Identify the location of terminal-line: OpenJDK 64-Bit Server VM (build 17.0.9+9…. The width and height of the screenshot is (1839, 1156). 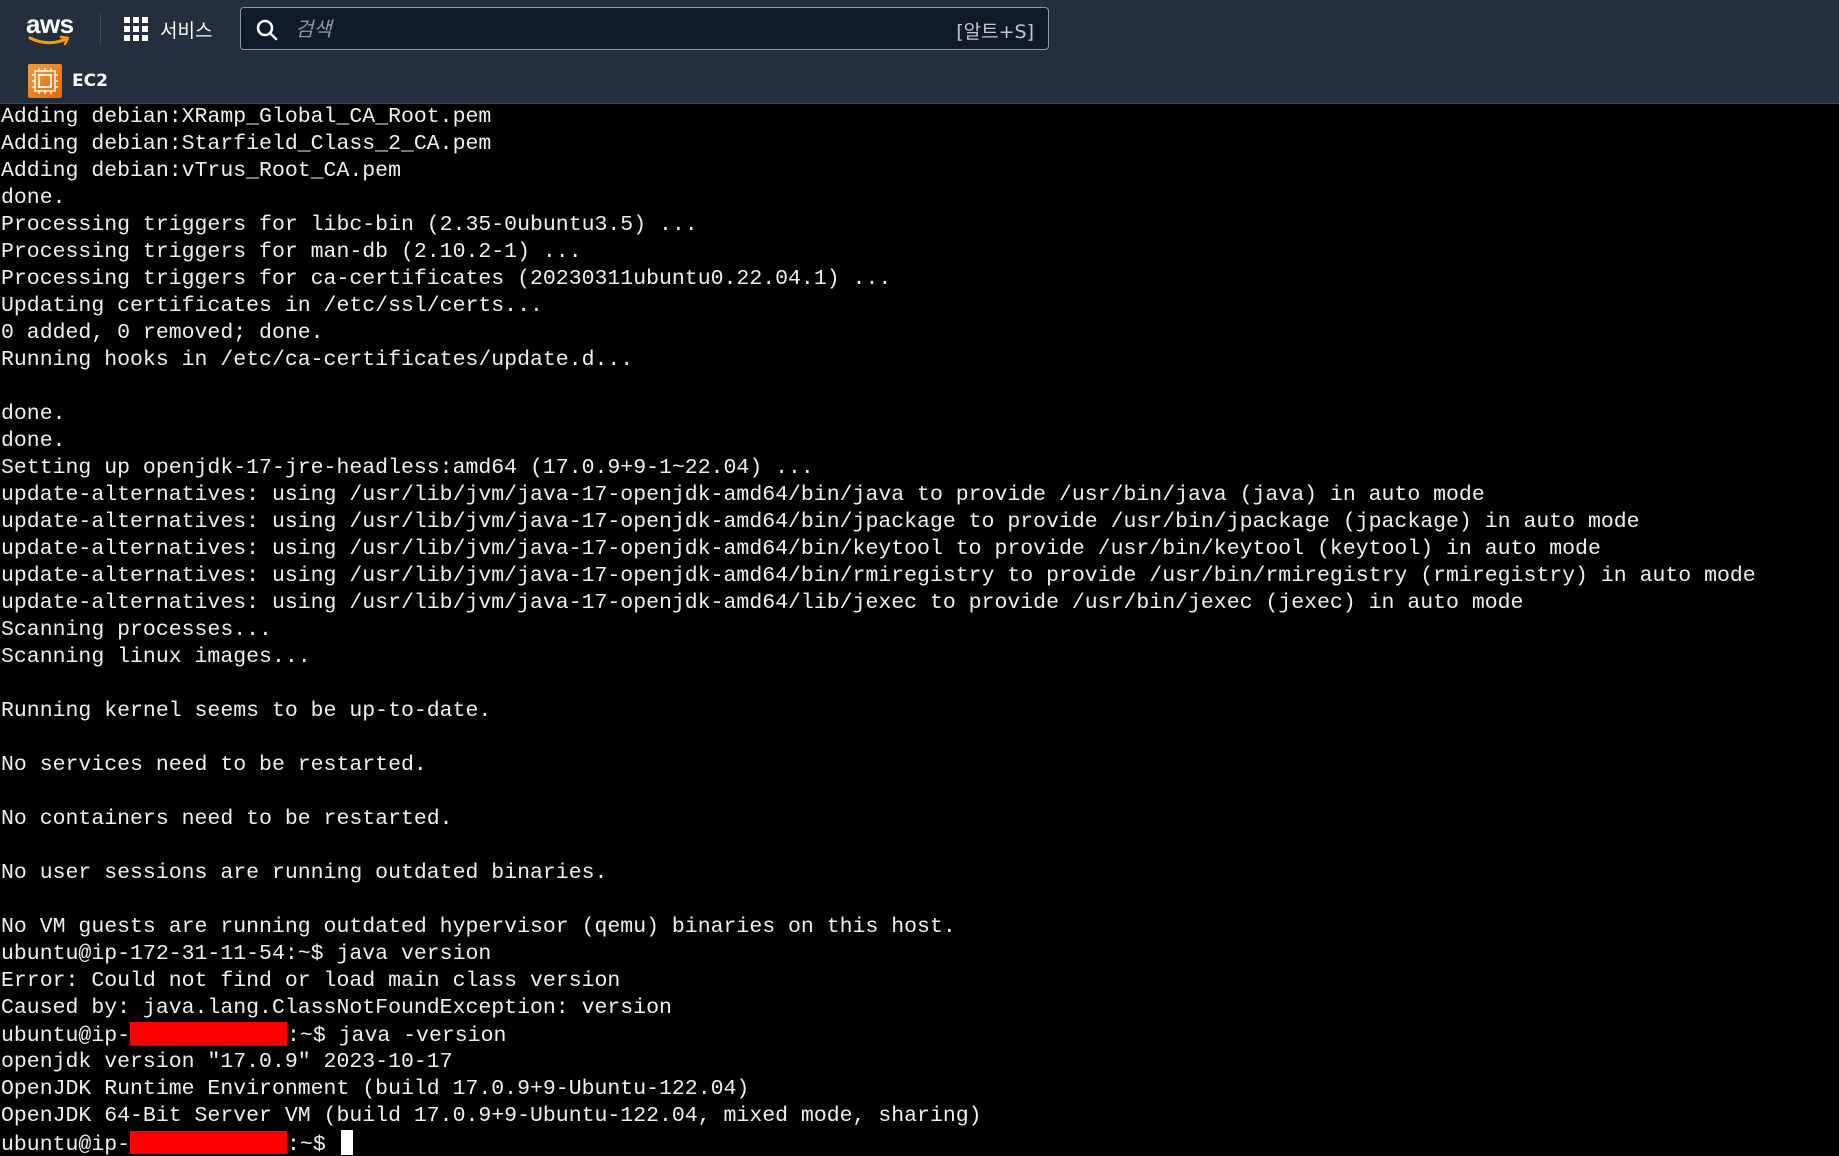
(491, 1116).